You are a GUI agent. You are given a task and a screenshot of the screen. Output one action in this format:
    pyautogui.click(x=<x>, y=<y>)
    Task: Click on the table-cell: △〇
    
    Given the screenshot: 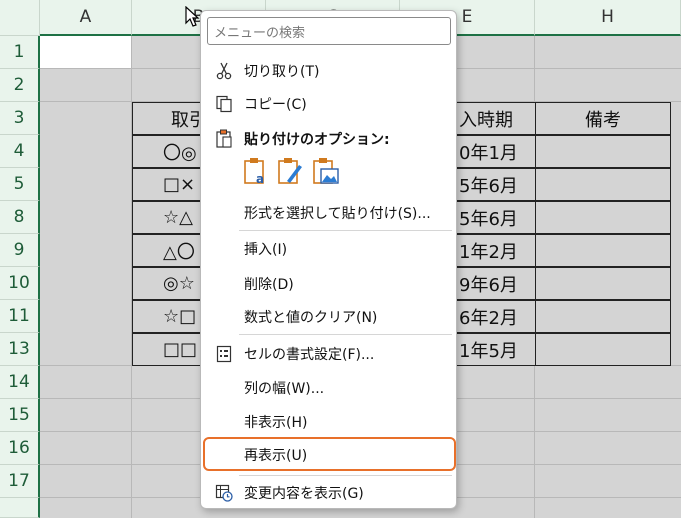 What is the action you would take?
    pyautogui.click(x=167, y=250)
    